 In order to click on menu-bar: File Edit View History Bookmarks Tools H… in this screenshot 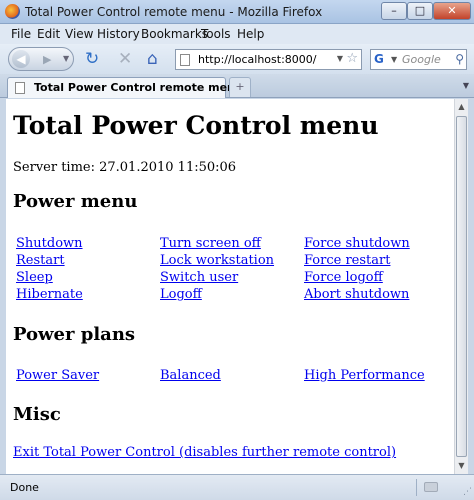, I will do `click(237, 34)`.